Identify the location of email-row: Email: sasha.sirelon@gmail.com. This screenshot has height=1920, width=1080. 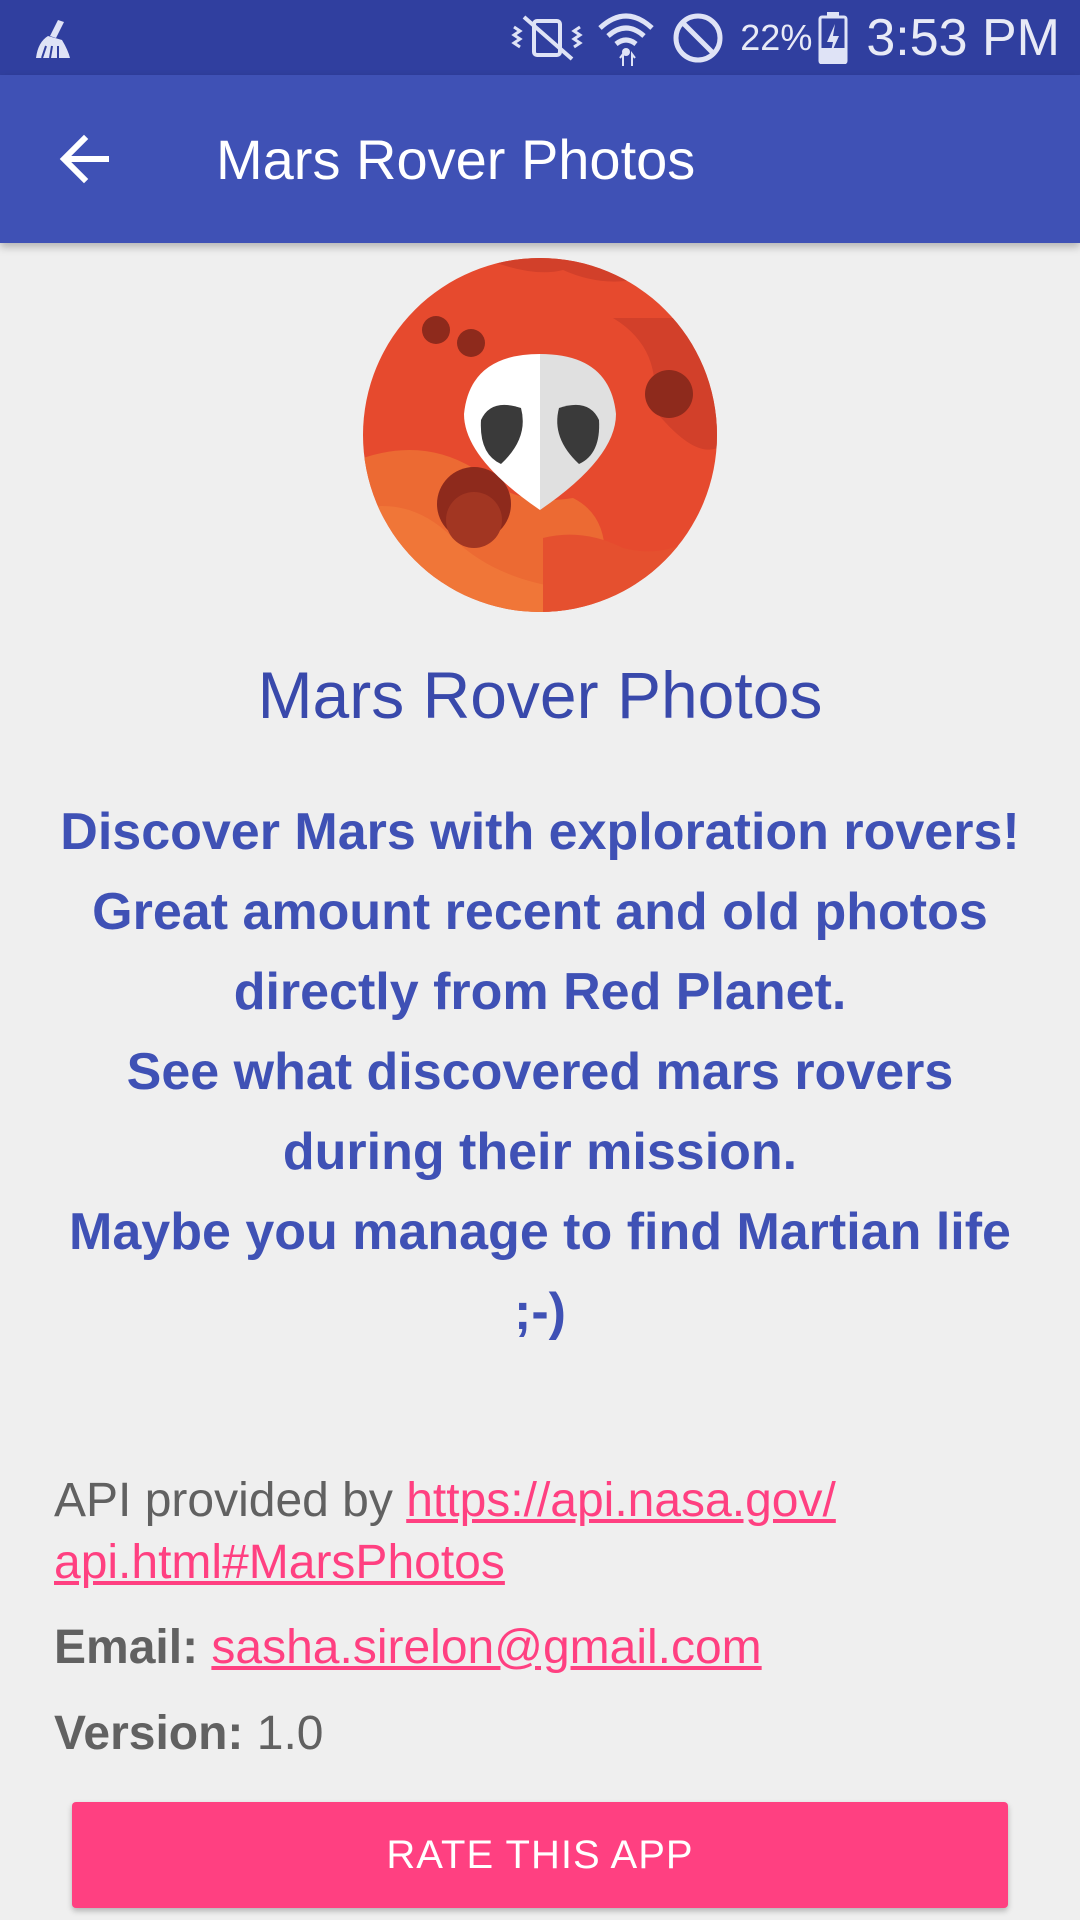
(544, 1648).